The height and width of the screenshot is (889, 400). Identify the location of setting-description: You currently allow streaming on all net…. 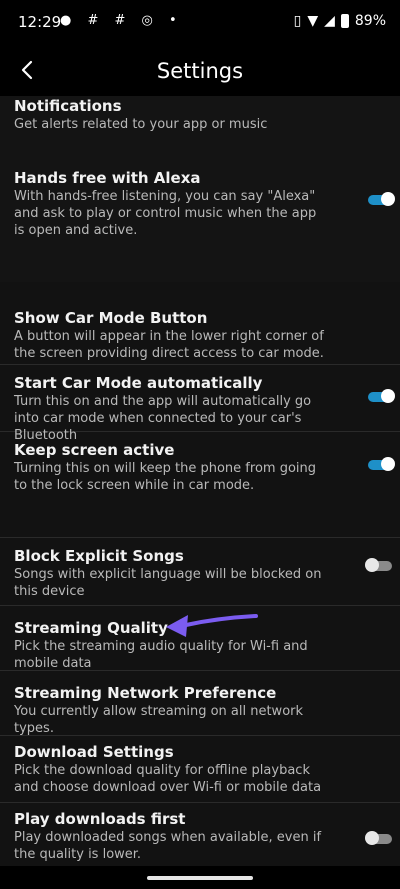
(159, 720).